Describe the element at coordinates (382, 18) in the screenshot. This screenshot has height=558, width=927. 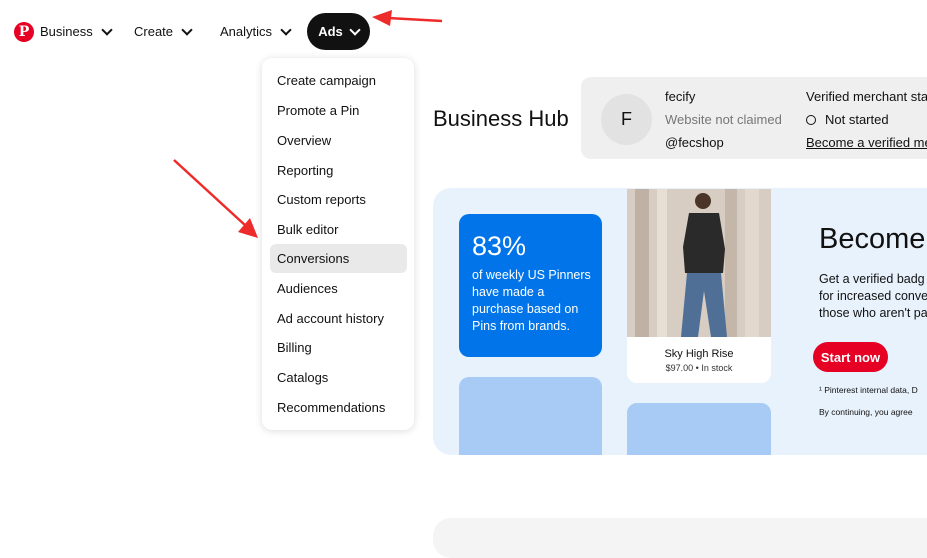
I see `arrow-head-icon` at that location.